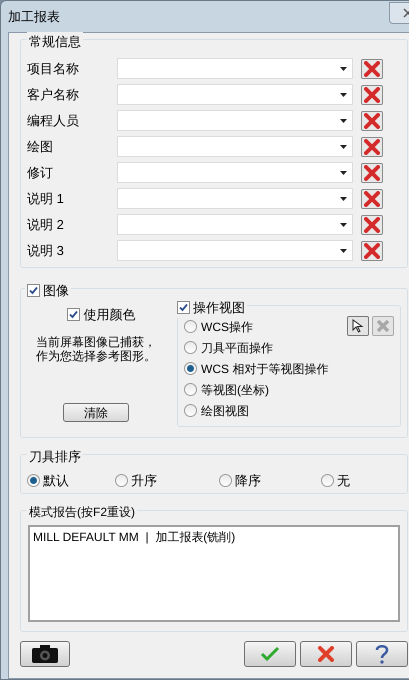 This screenshot has height=680, width=409. What do you see at coordinates (343, 481) in the screenshot?
I see `radio-label: 无` at bounding box center [343, 481].